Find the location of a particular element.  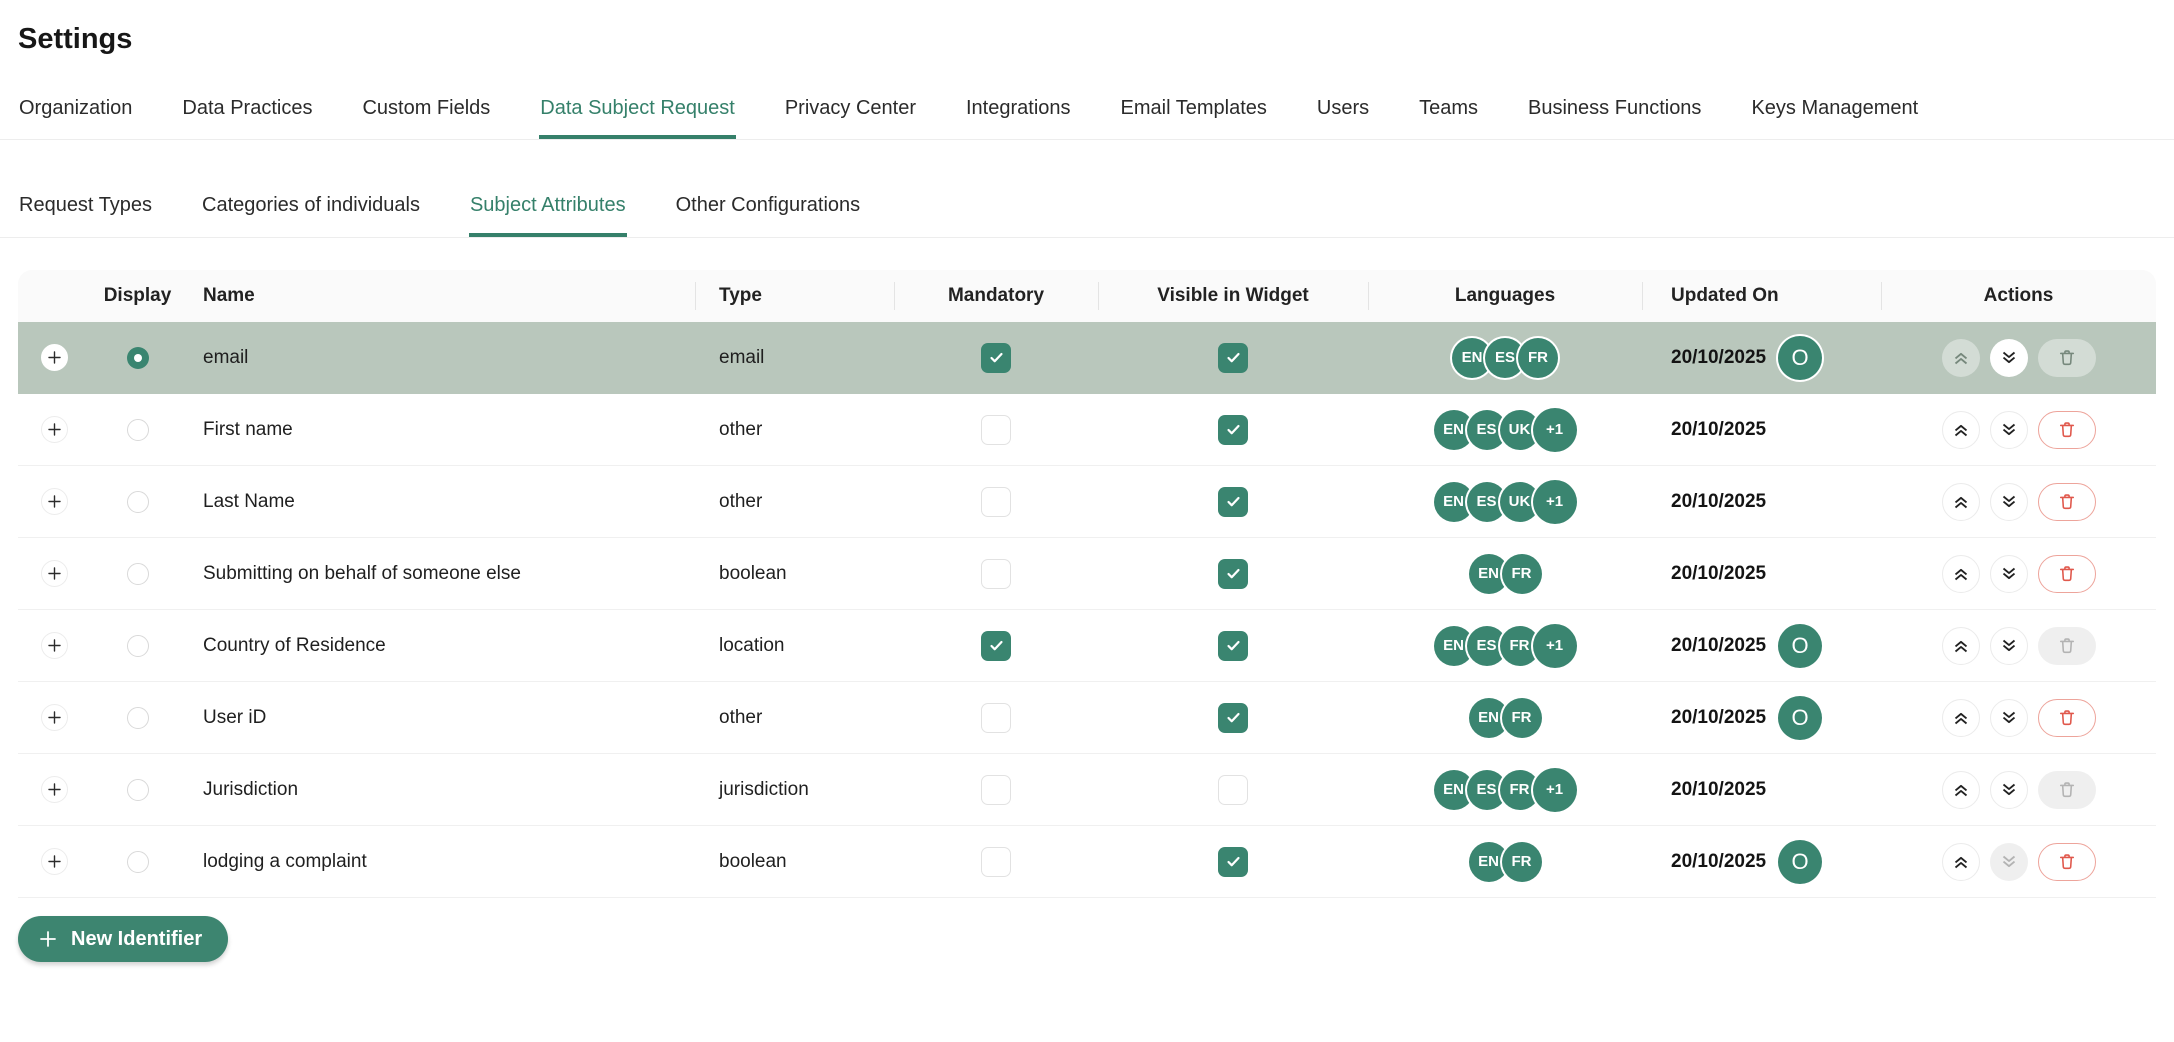

tab-organization: Organization is located at coordinates (75, 117).